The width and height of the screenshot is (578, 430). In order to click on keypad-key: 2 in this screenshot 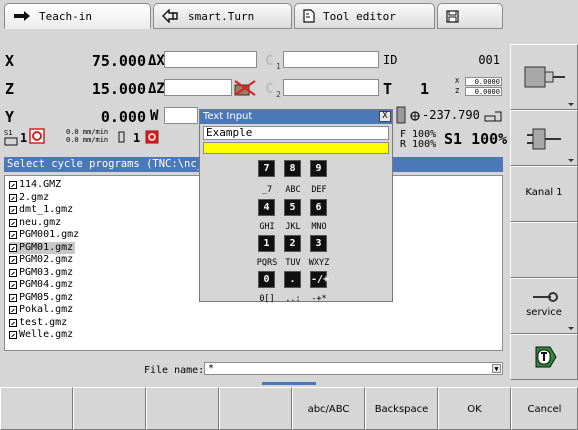, I will do `click(292, 243)`.